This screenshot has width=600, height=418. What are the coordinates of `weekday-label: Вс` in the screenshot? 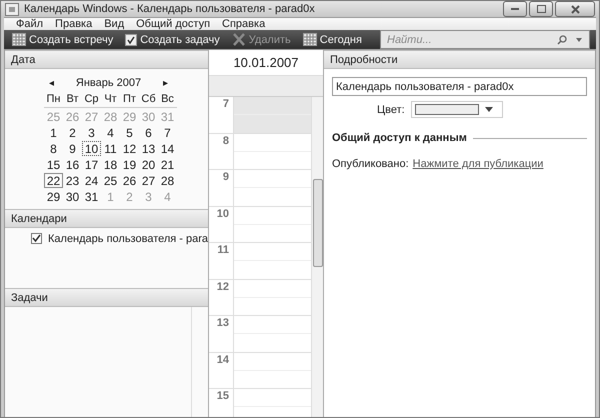 It's located at (167, 100).